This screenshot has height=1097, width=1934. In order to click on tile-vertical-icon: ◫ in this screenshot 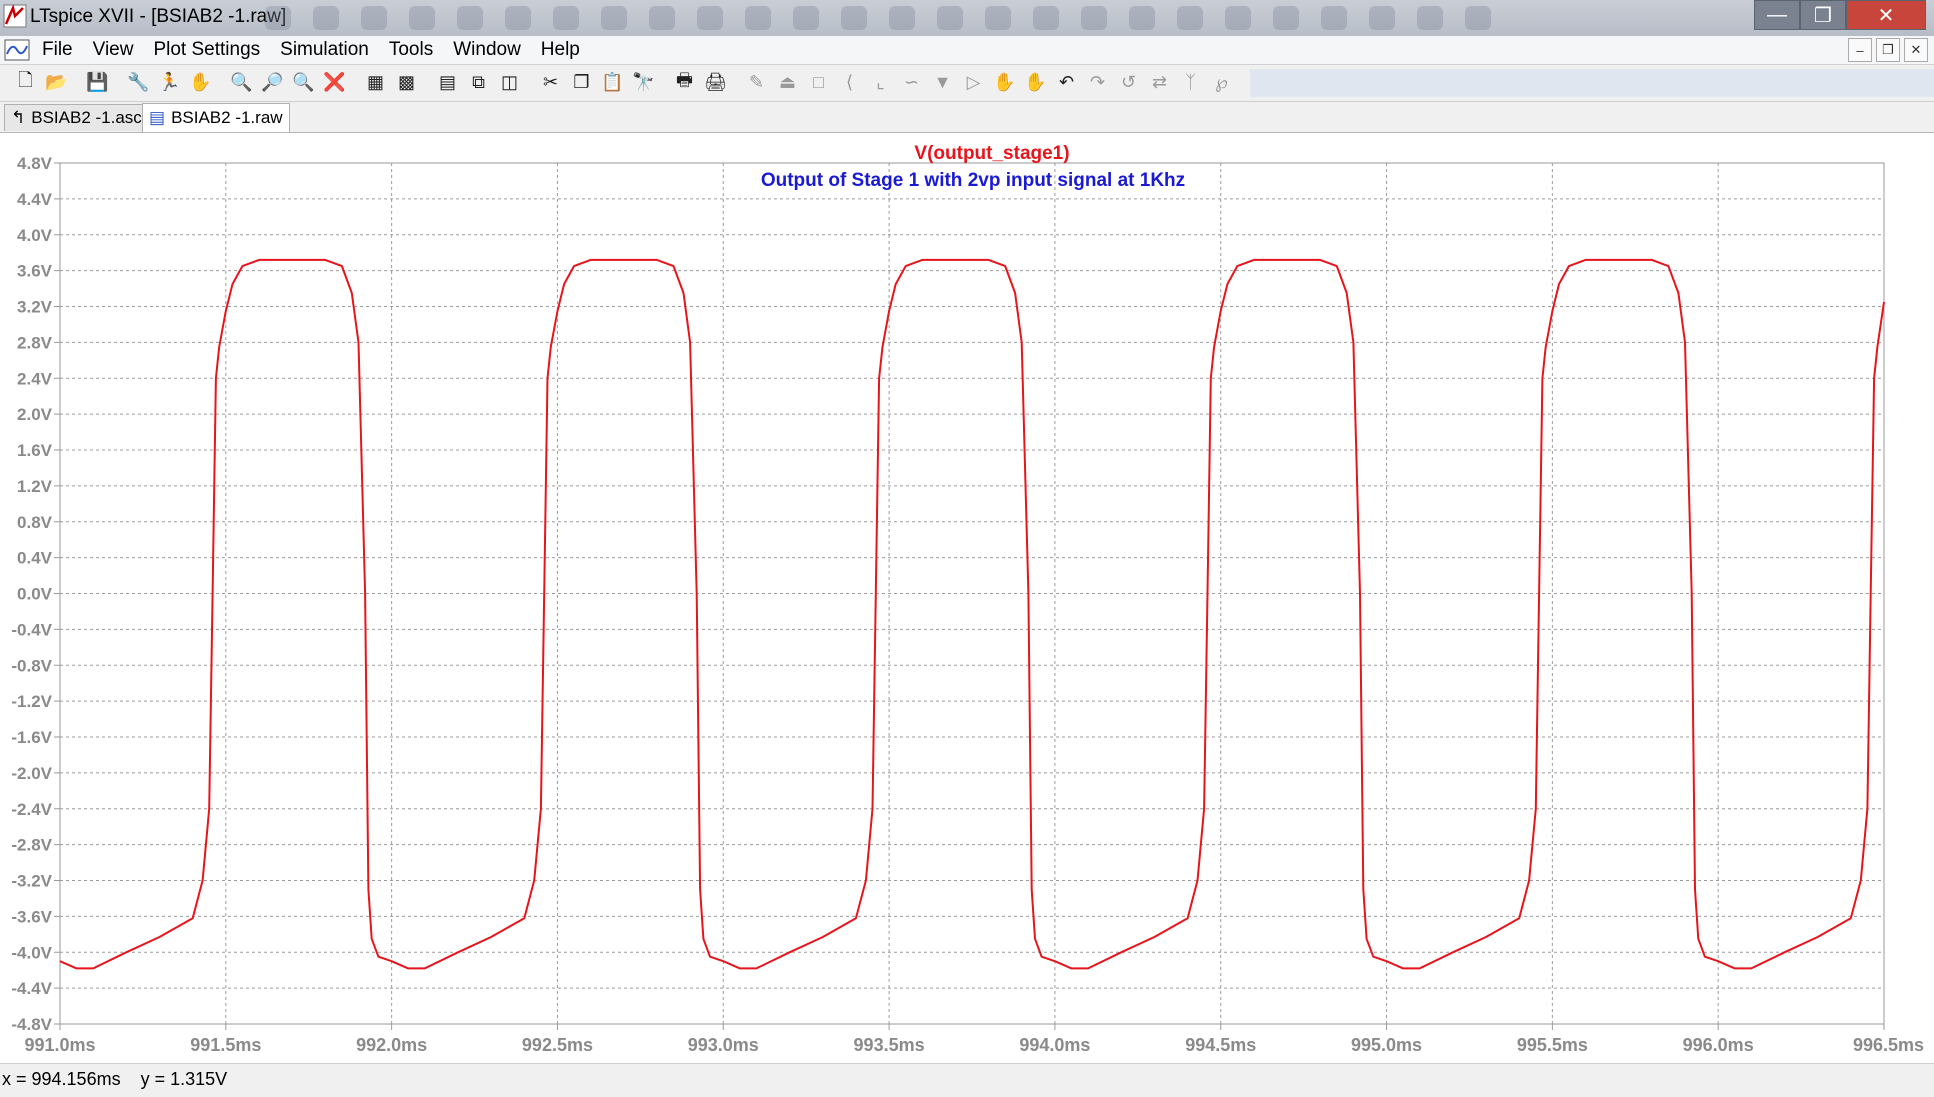, I will do `click(509, 82)`.